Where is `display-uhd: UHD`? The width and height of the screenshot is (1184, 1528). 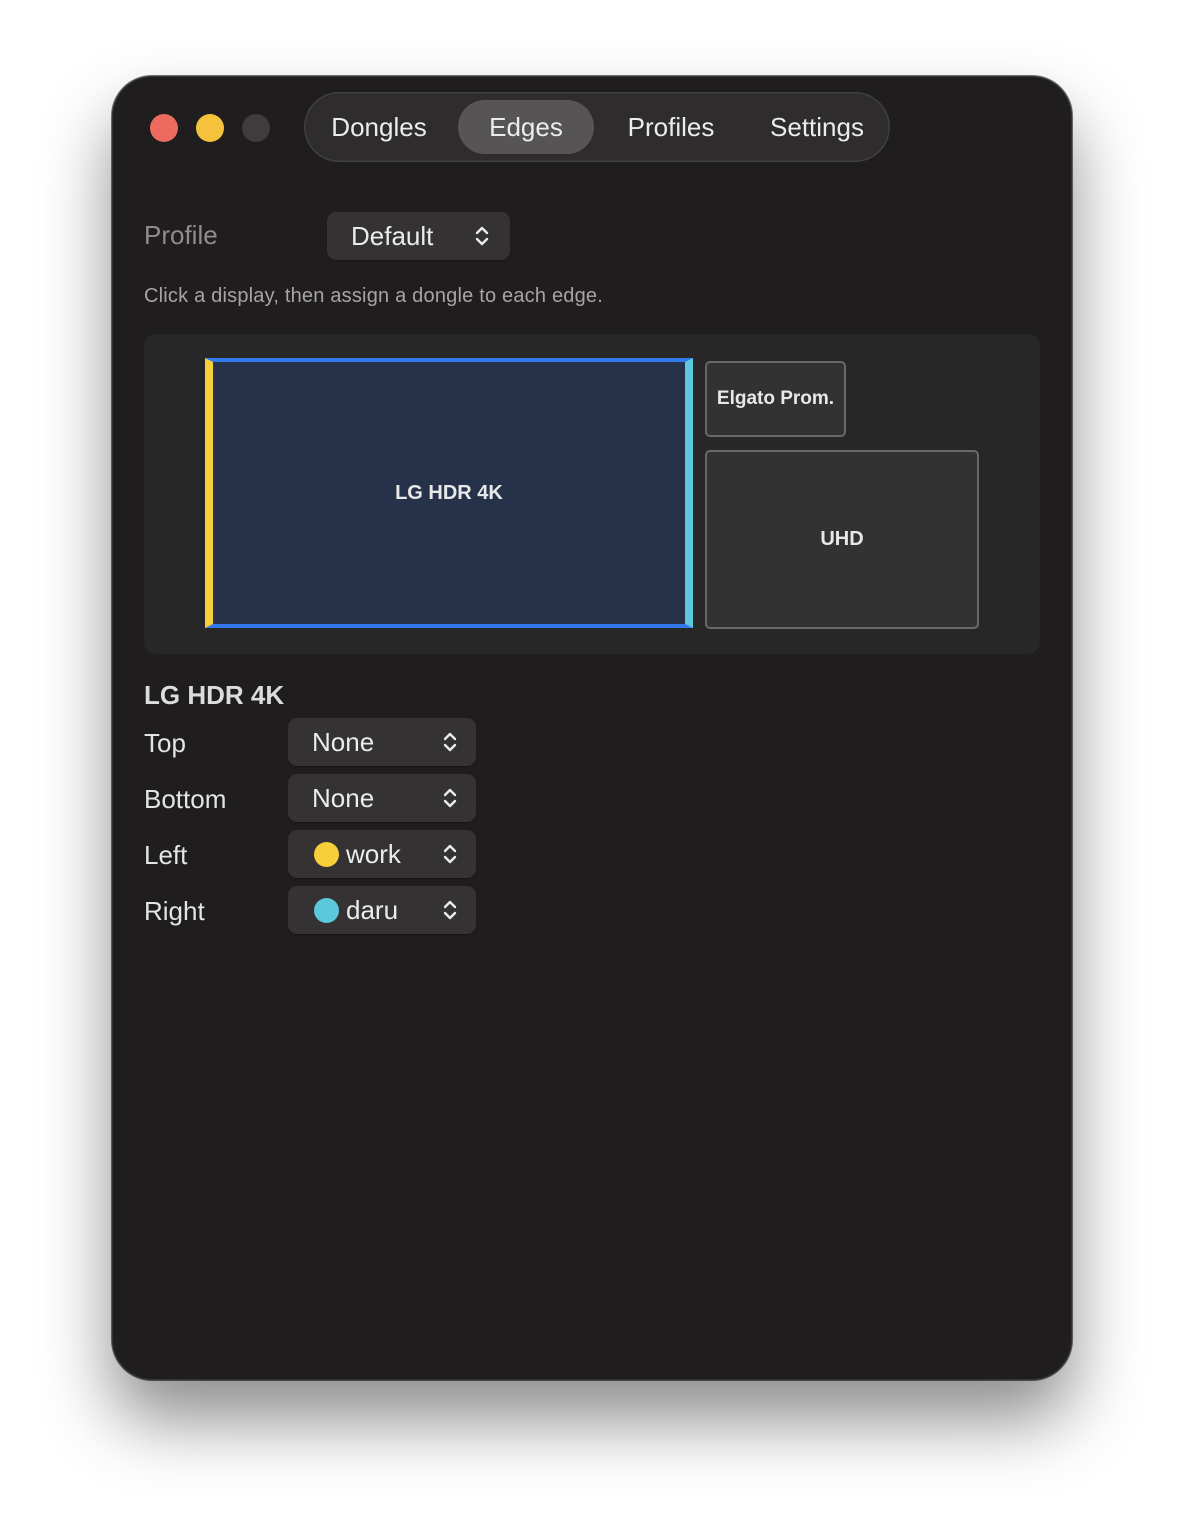
display-uhd: UHD is located at coordinates (842, 539).